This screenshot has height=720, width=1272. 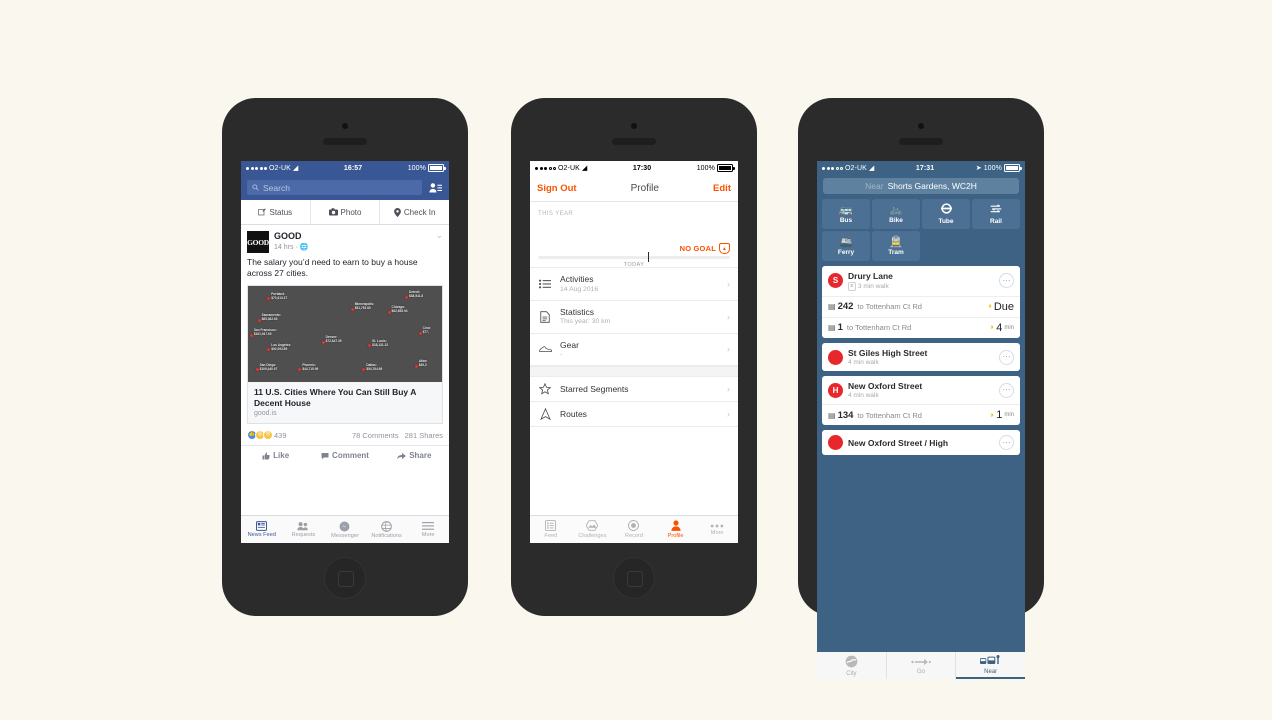 What do you see at coordinates (1000, 307) in the screenshot?
I see `departure-time: ◕ Due` at bounding box center [1000, 307].